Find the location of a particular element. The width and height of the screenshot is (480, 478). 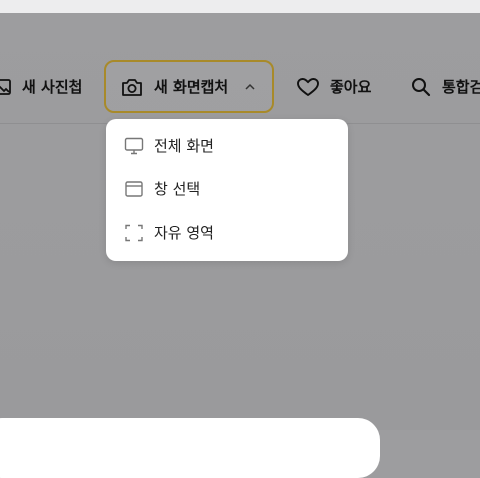

like-label: 좋아요 is located at coordinates (351, 87).